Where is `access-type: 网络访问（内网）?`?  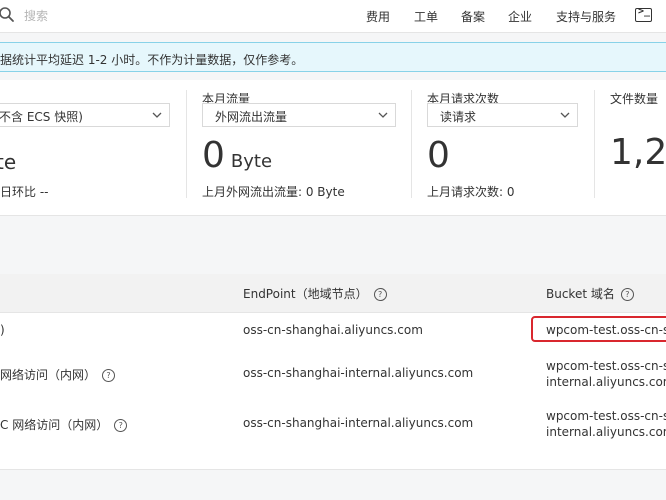
access-type: 网络访问（内网）? is located at coordinates (58, 374).